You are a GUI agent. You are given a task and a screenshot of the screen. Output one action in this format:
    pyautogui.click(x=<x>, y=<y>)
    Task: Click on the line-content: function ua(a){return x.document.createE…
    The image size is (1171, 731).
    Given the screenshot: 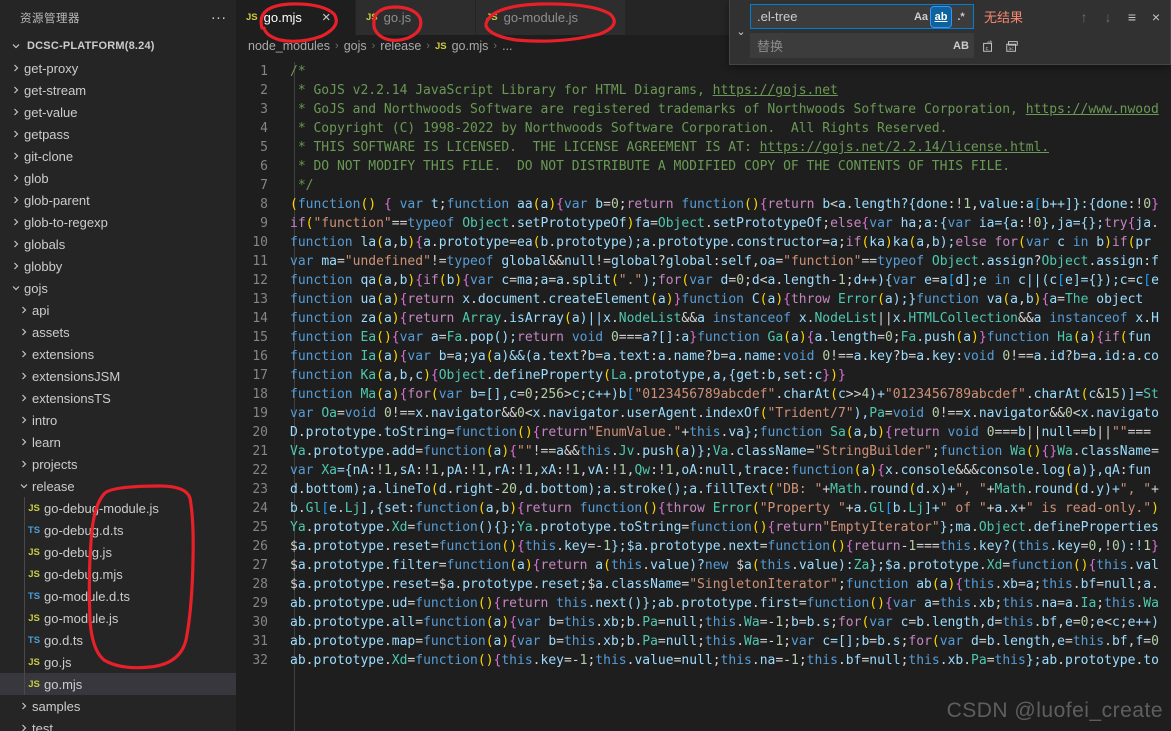 What is the action you would take?
    pyautogui.click(x=716, y=299)
    